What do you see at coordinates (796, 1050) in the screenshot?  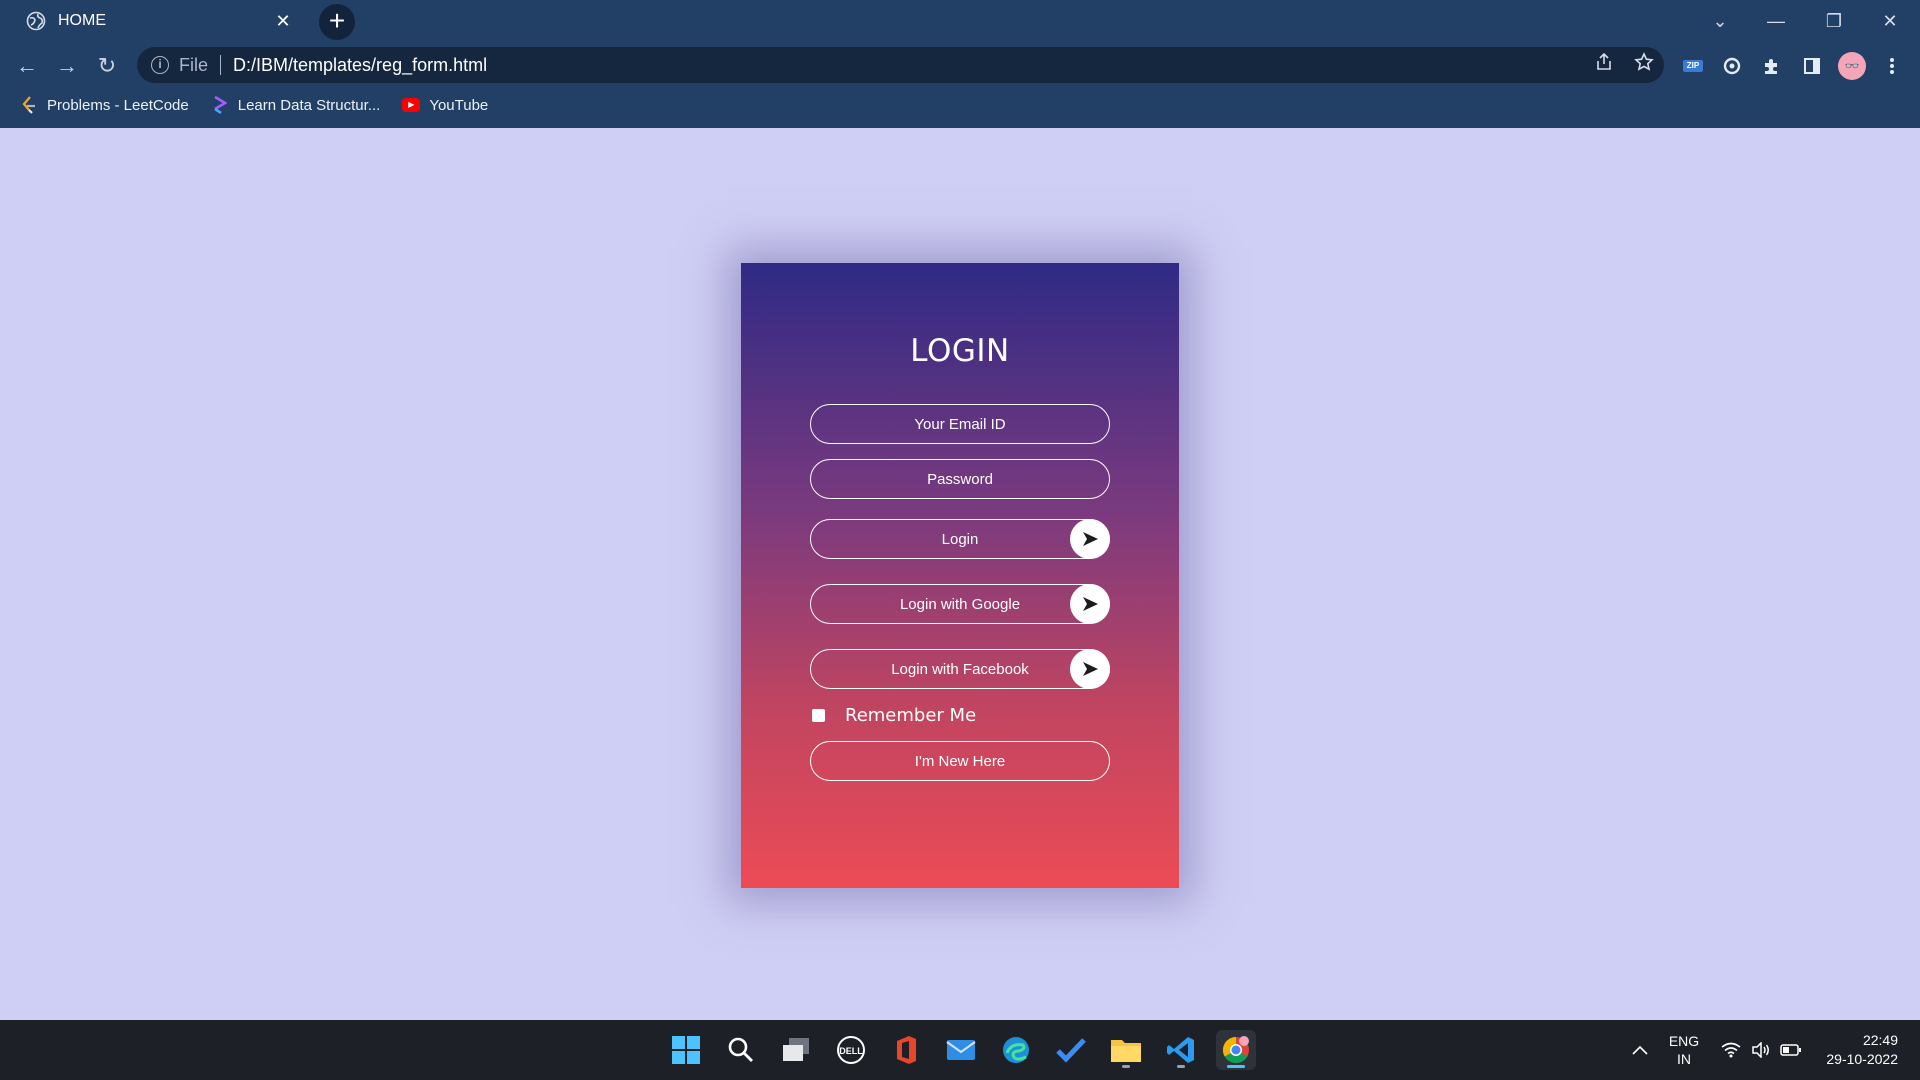 I see `task-view-icon` at bounding box center [796, 1050].